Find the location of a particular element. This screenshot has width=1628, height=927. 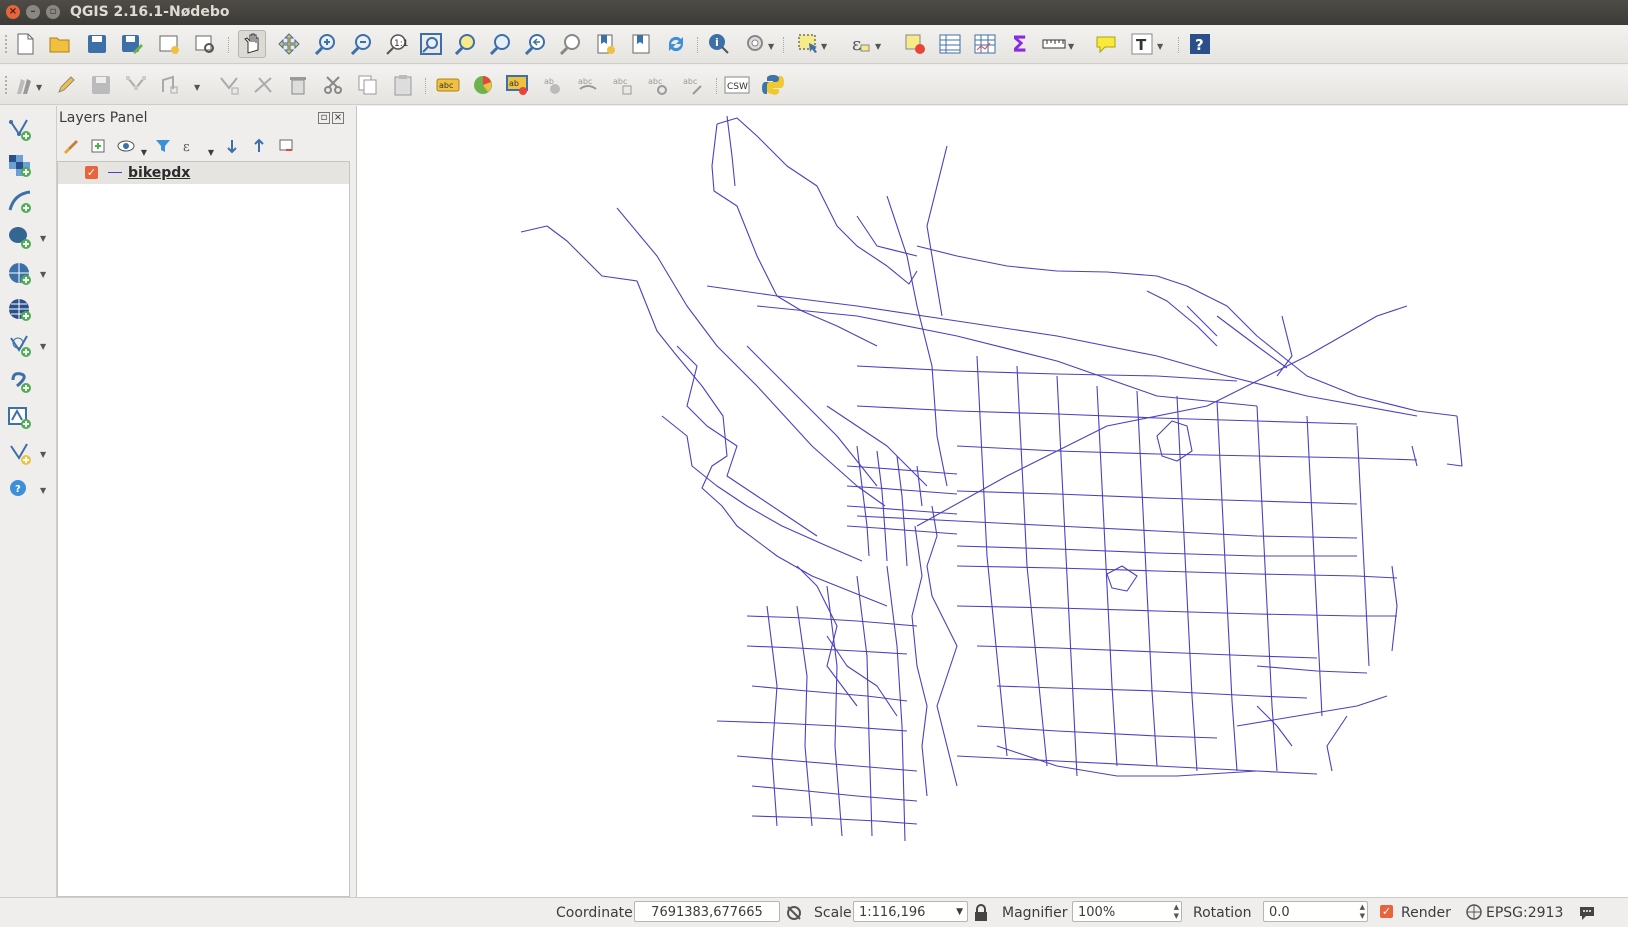

float-panel-button: ▫ is located at coordinates (324, 118).